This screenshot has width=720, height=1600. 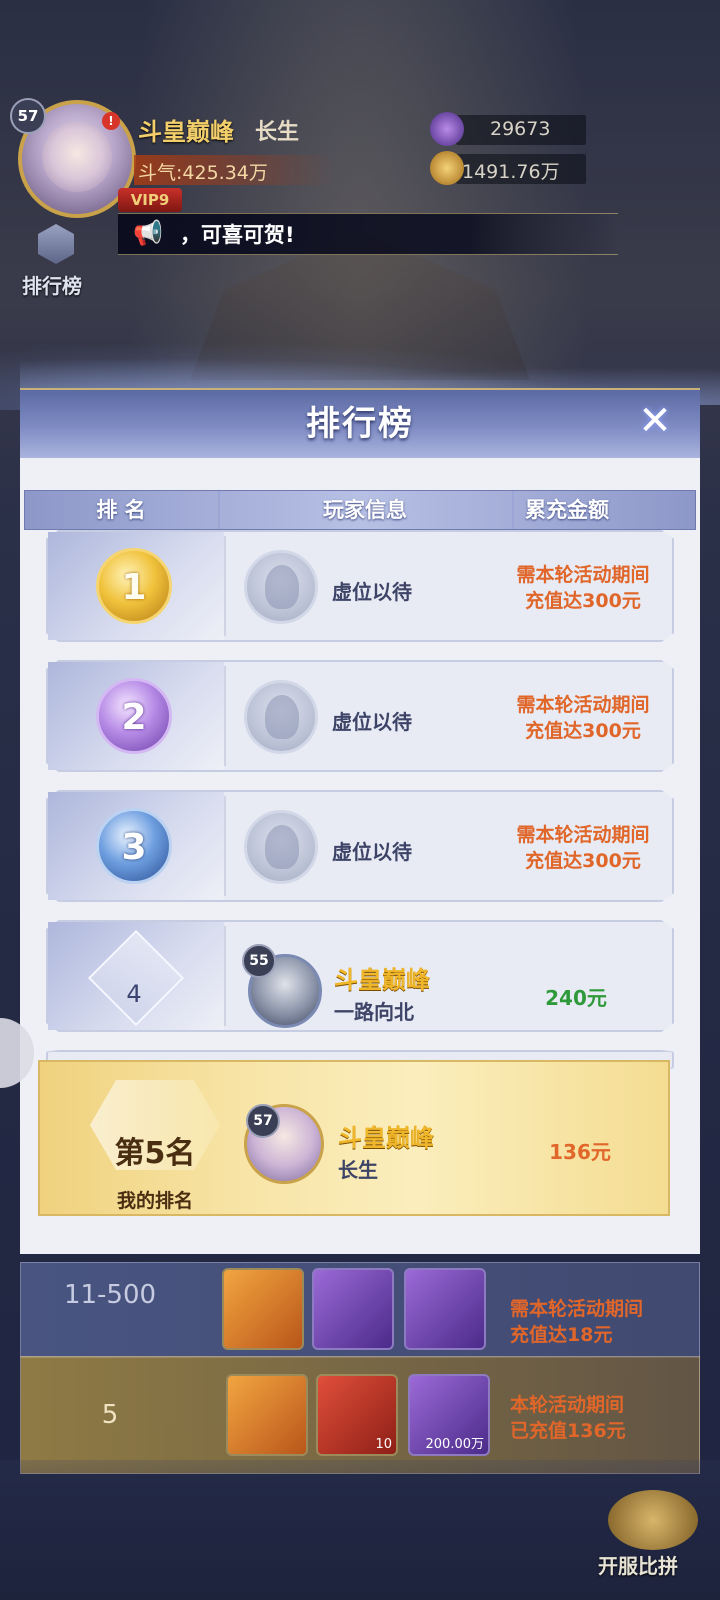 I want to click on gem-icon, so click(x=447, y=129).